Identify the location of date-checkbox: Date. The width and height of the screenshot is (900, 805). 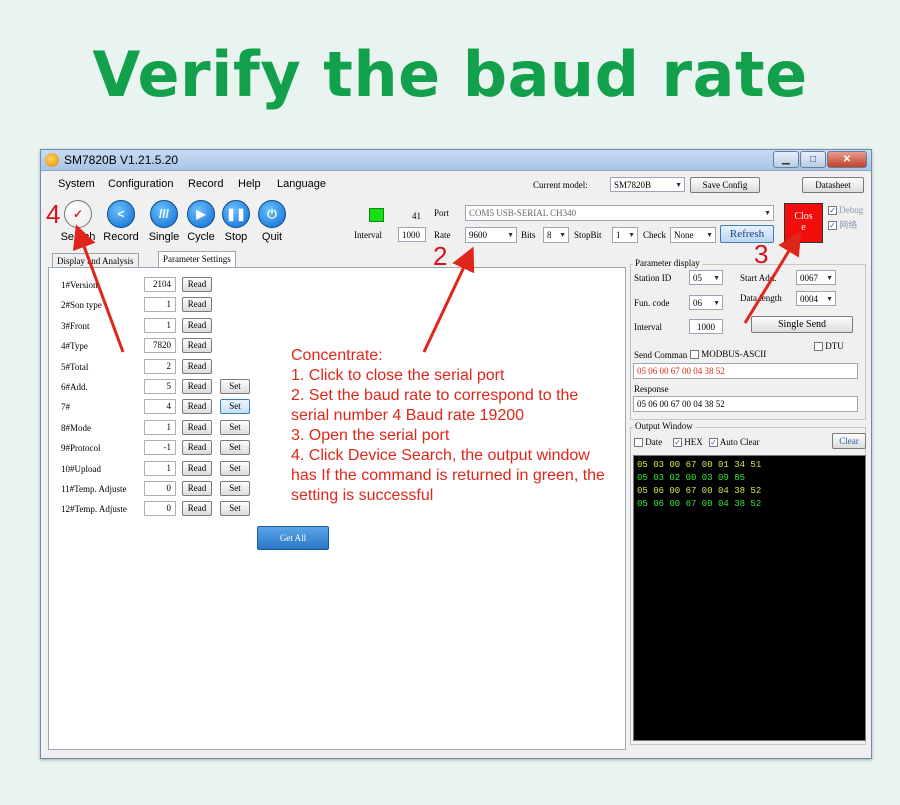
(648, 442).